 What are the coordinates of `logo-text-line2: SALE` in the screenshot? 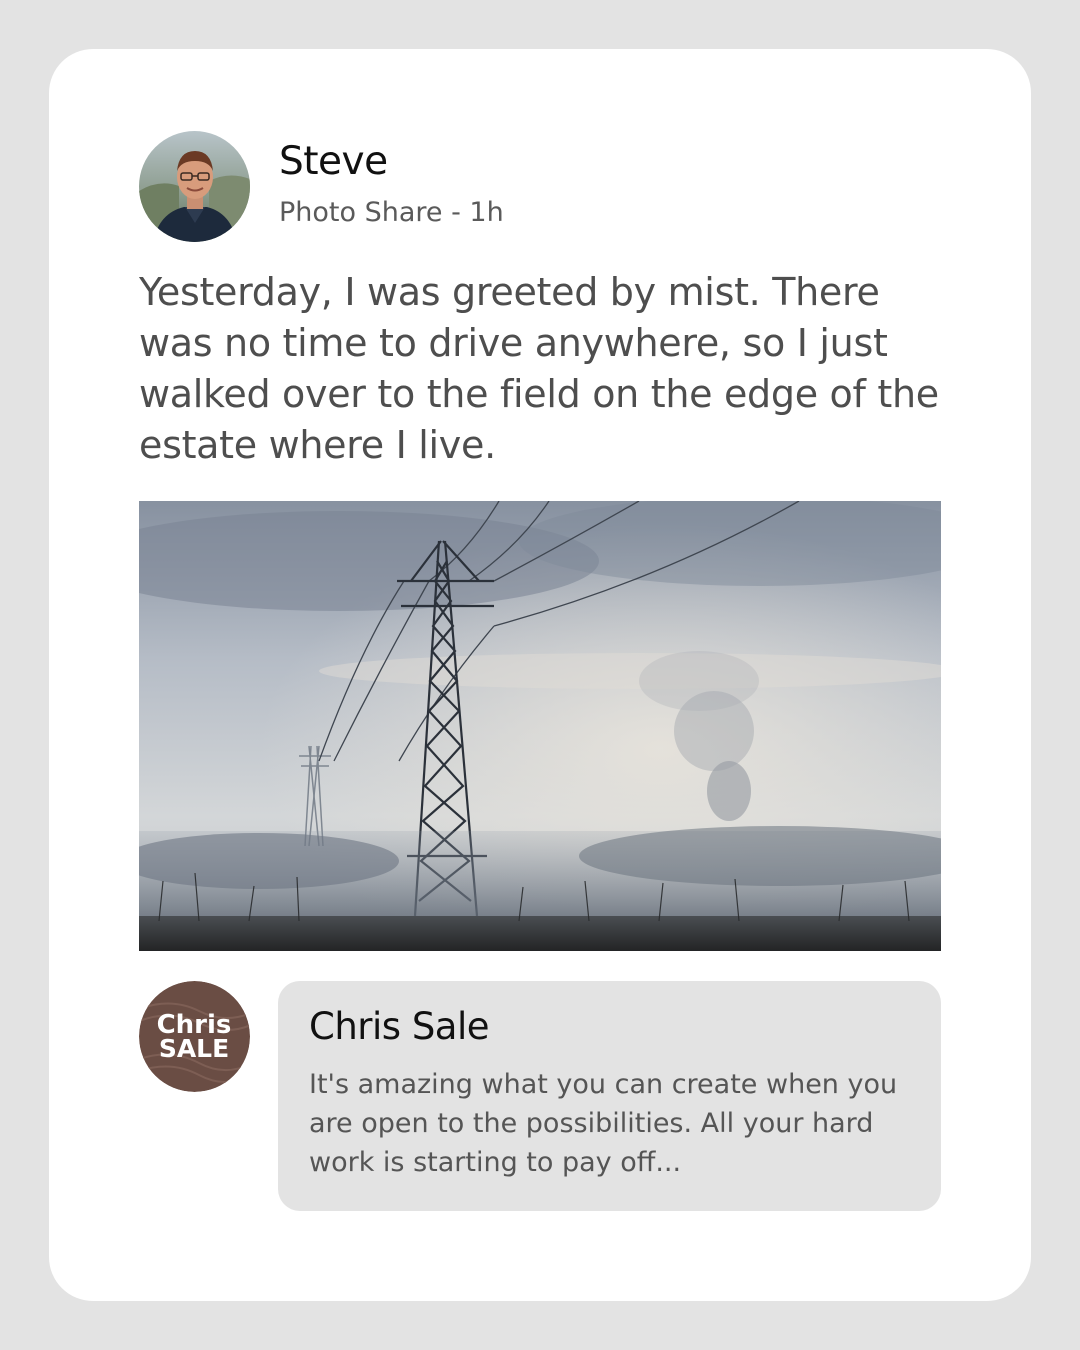 It's located at (194, 1048).